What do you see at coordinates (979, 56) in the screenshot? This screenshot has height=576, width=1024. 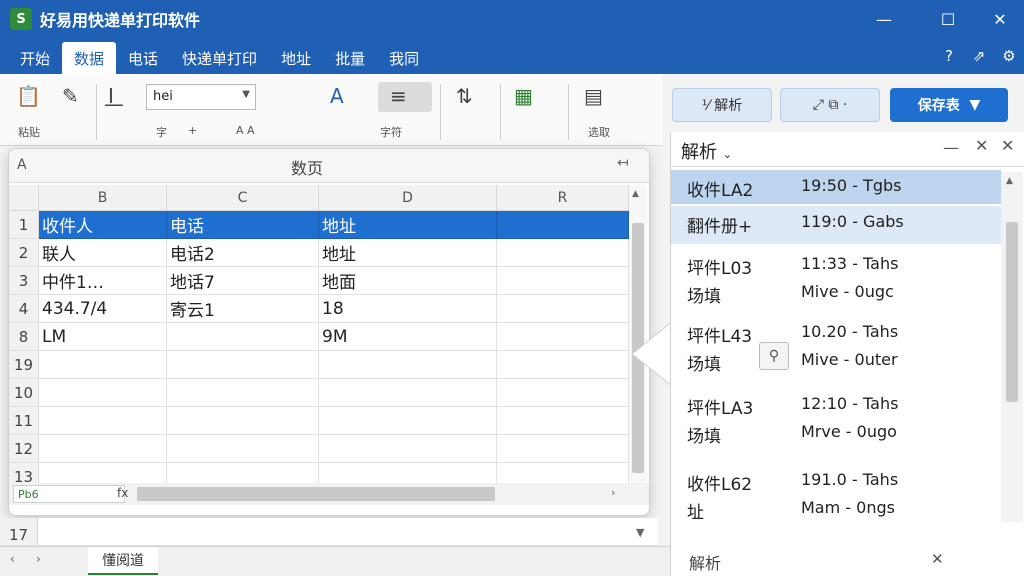 I see `share-icon: ⇗` at bounding box center [979, 56].